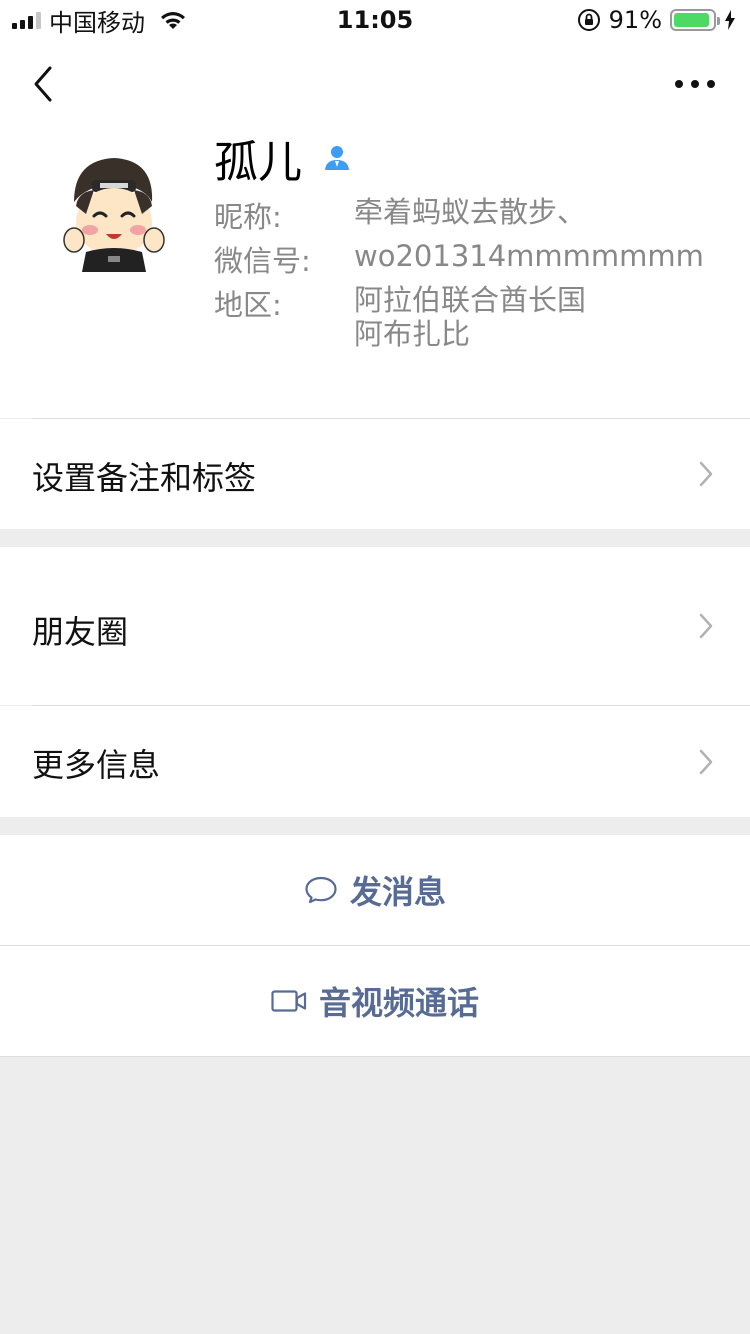  Describe the element at coordinates (691, 20) in the screenshot. I see `battery-fill` at that location.